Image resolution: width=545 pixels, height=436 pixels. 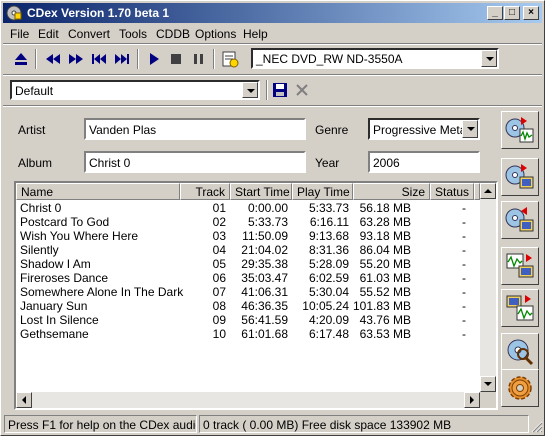 What do you see at coordinates (452, 191) in the screenshot?
I see `column-status: Status` at bounding box center [452, 191].